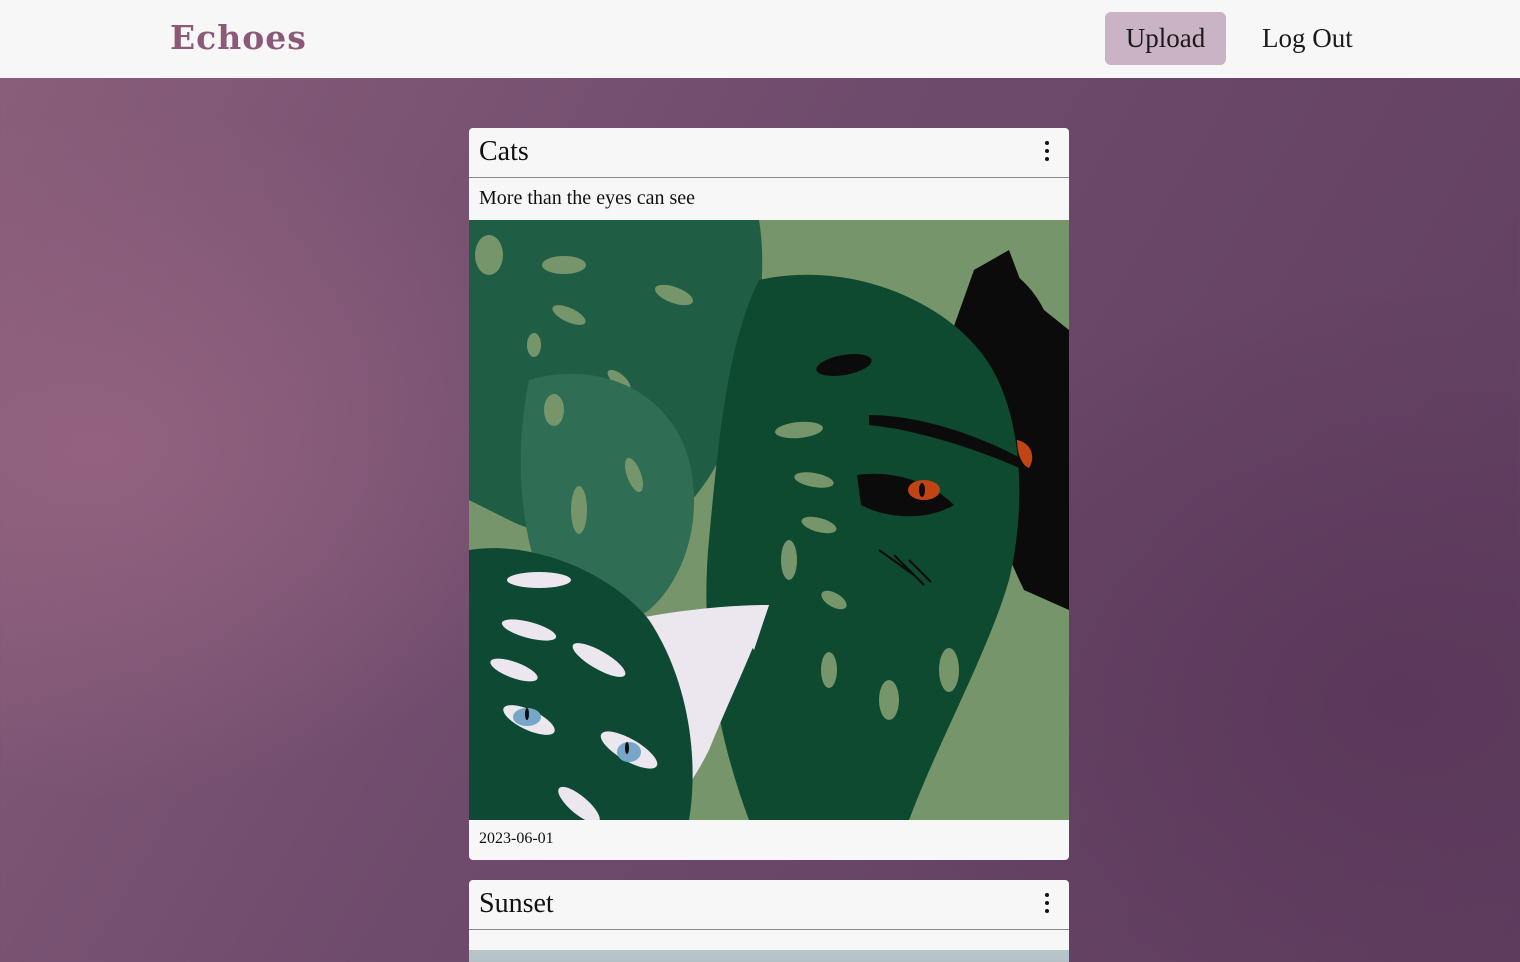 The height and width of the screenshot is (962, 1520). Describe the element at coordinates (238, 37) in the screenshot. I see `brand-logo: Echoes` at that location.